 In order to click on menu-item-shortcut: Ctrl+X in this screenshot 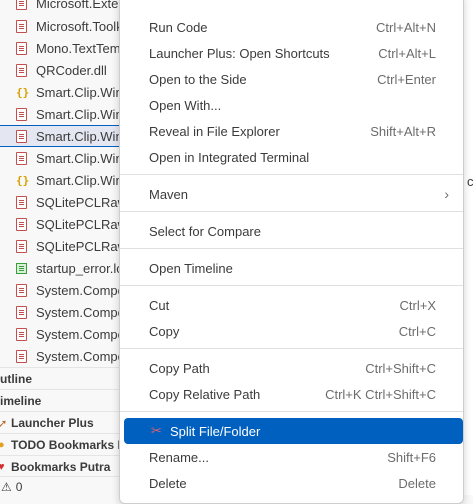, I will do `click(417, 305)`.